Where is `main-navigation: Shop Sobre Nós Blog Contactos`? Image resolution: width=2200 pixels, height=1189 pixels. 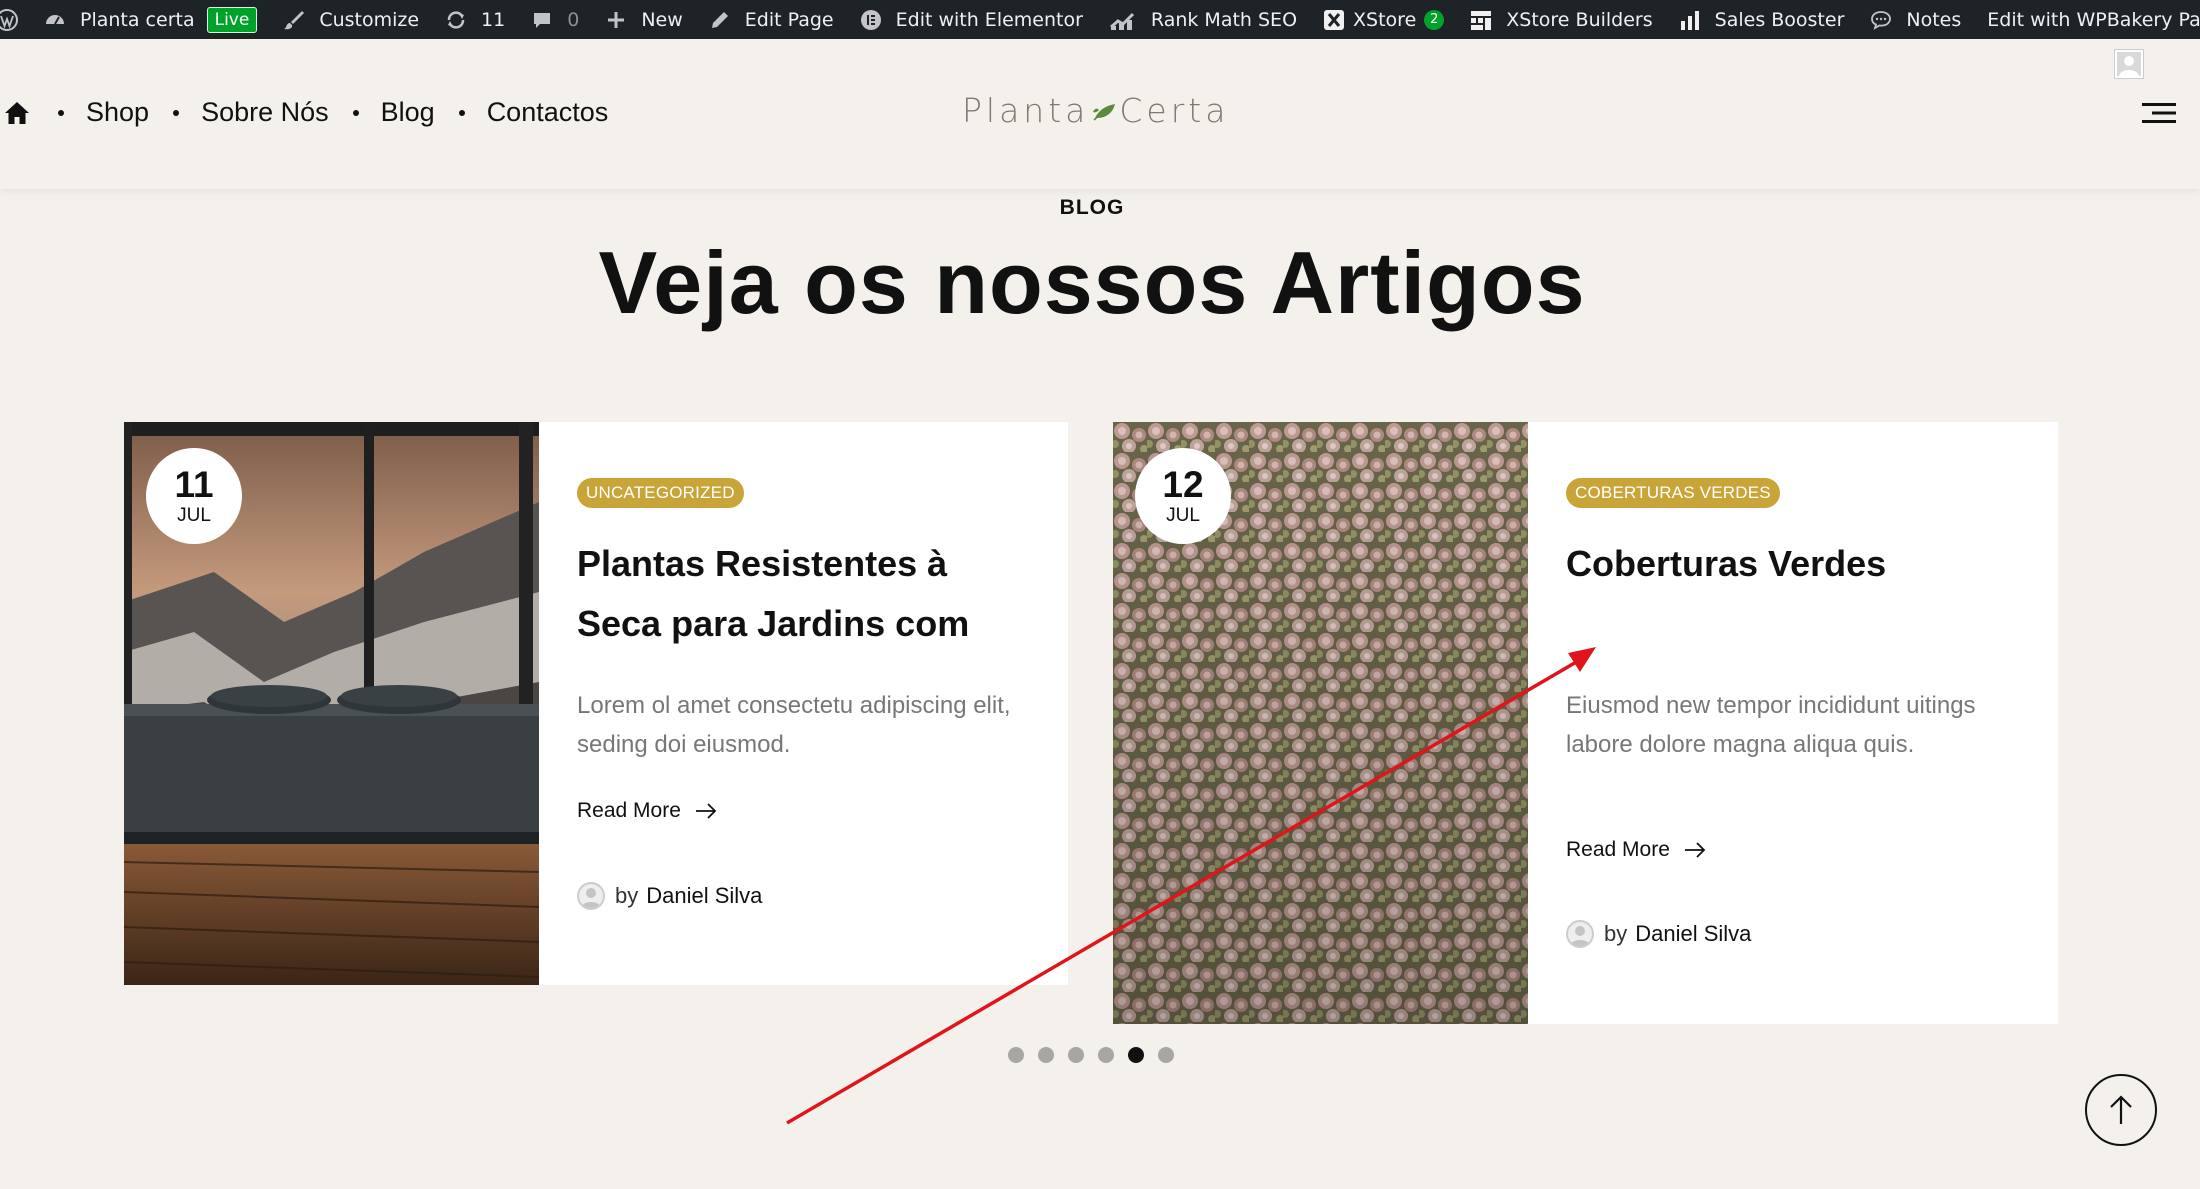
main-navigation: Shop Sobre Nós Blog Contactos is located at coordinates (316, 112).